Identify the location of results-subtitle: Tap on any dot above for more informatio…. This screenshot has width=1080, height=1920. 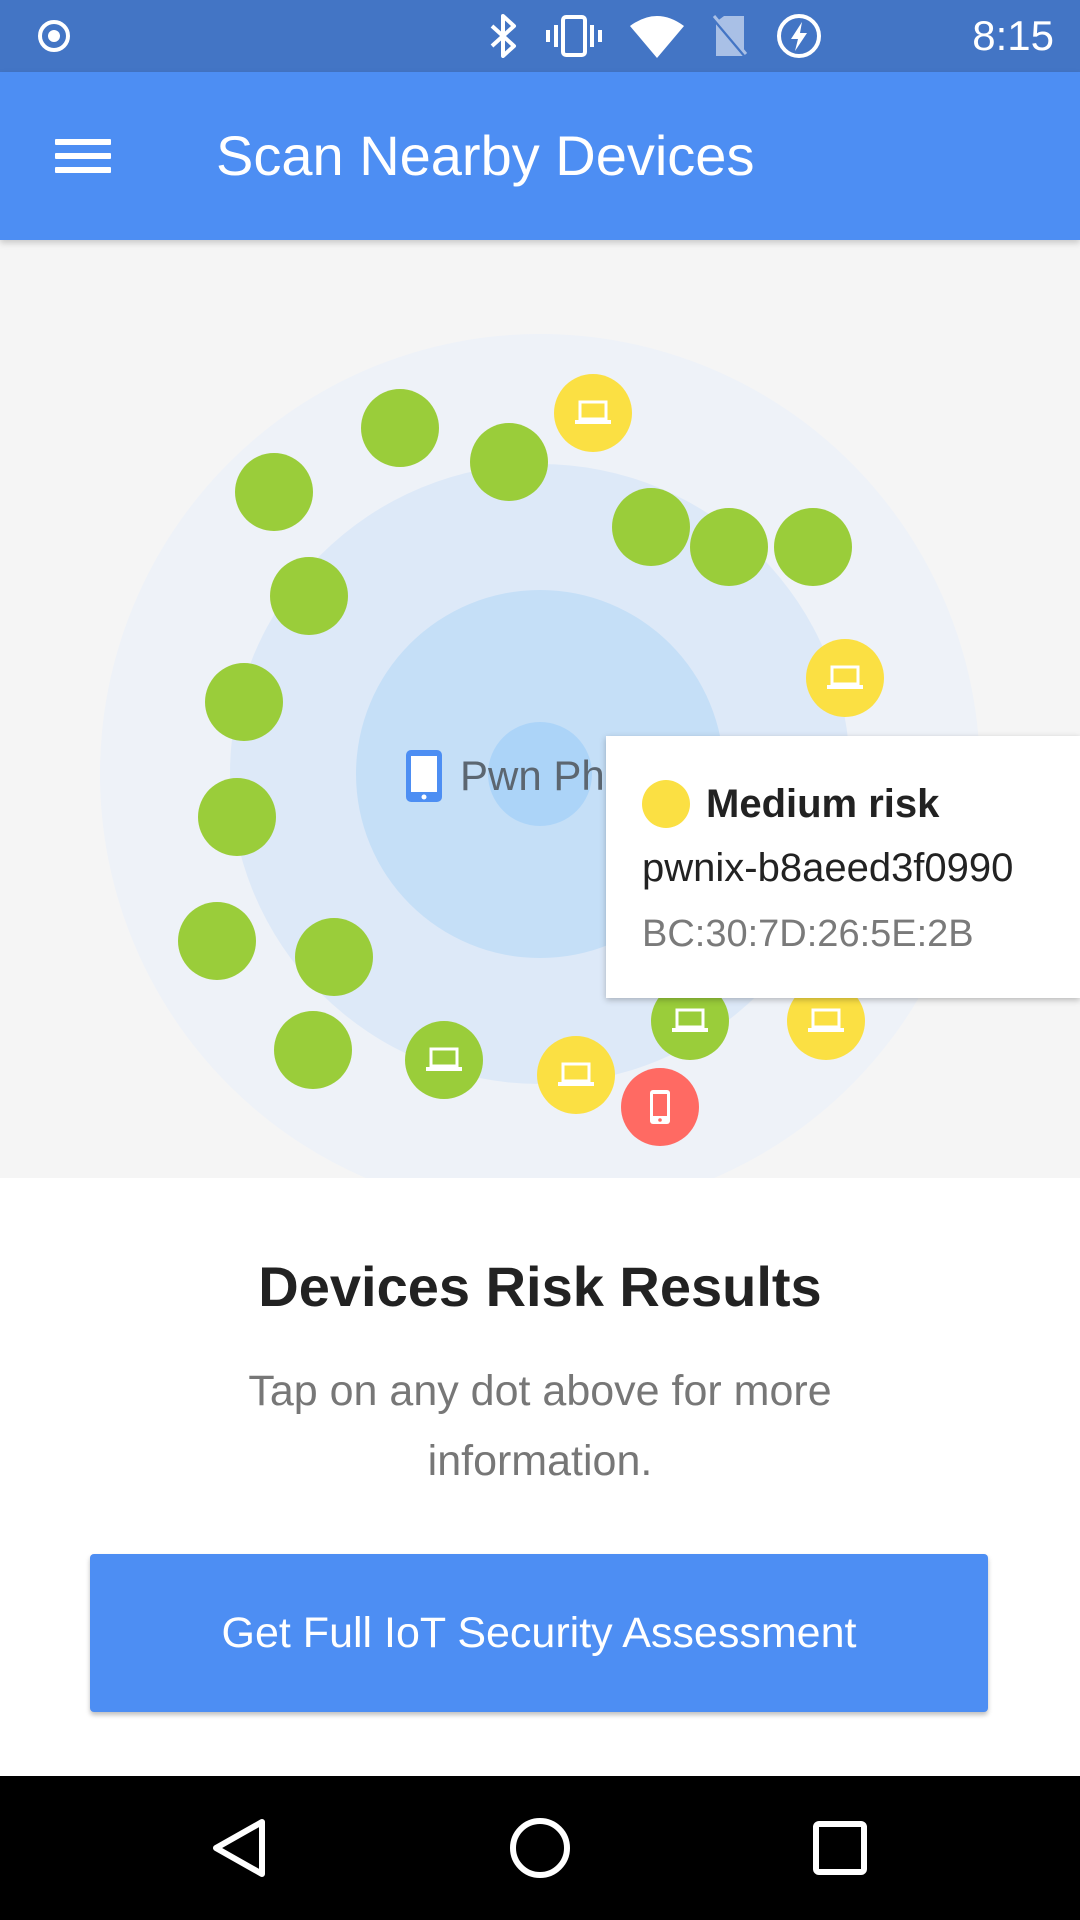
(540, 1426).